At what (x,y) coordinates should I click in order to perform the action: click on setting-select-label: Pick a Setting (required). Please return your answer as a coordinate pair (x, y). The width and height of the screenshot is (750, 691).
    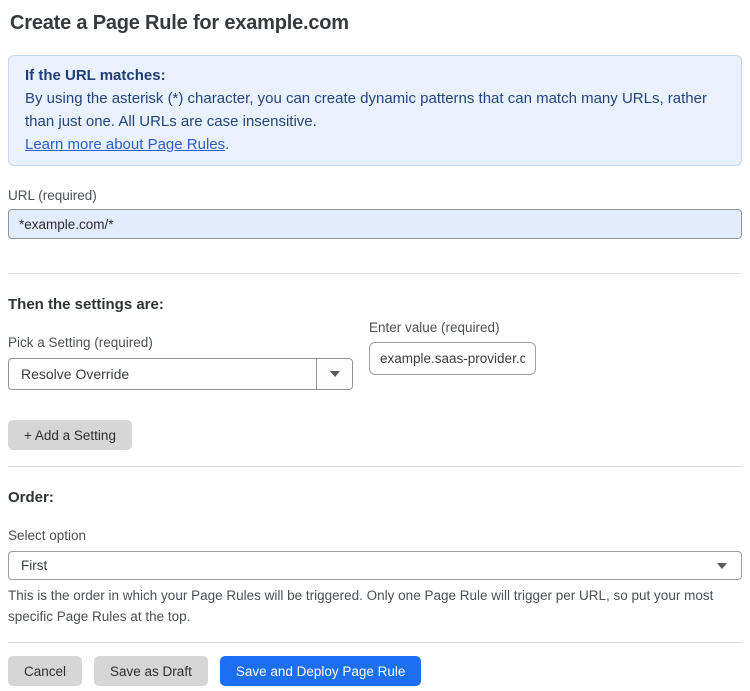
    Looking at the image, I should click on (80, 342).